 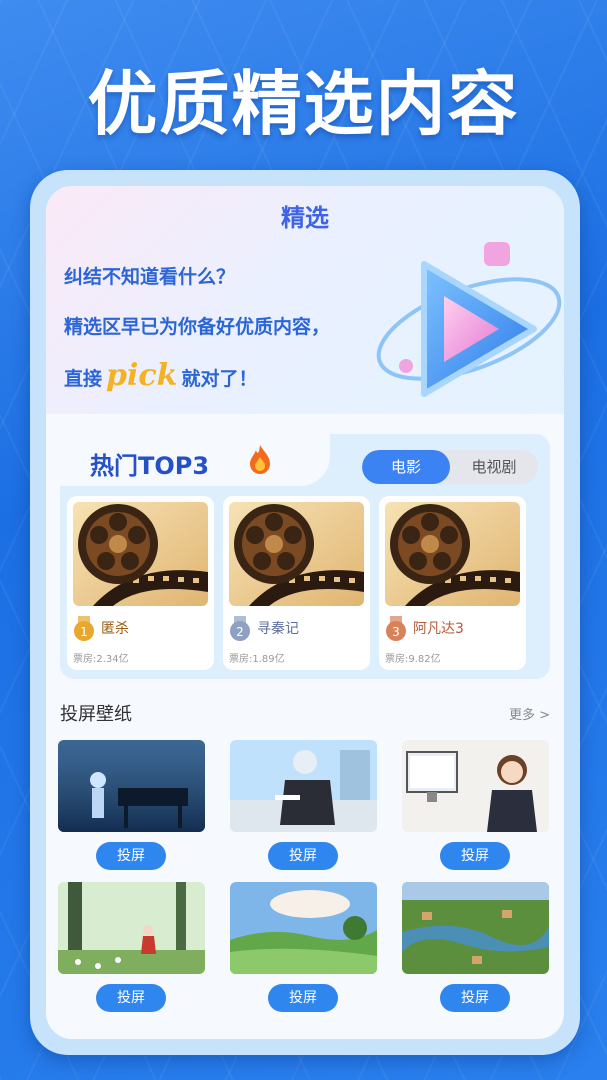 What do you see at coordinates (475, 928) in the screenshot?
I see `wallpaper-thumb-river-village` at bounding box center [475, 928].